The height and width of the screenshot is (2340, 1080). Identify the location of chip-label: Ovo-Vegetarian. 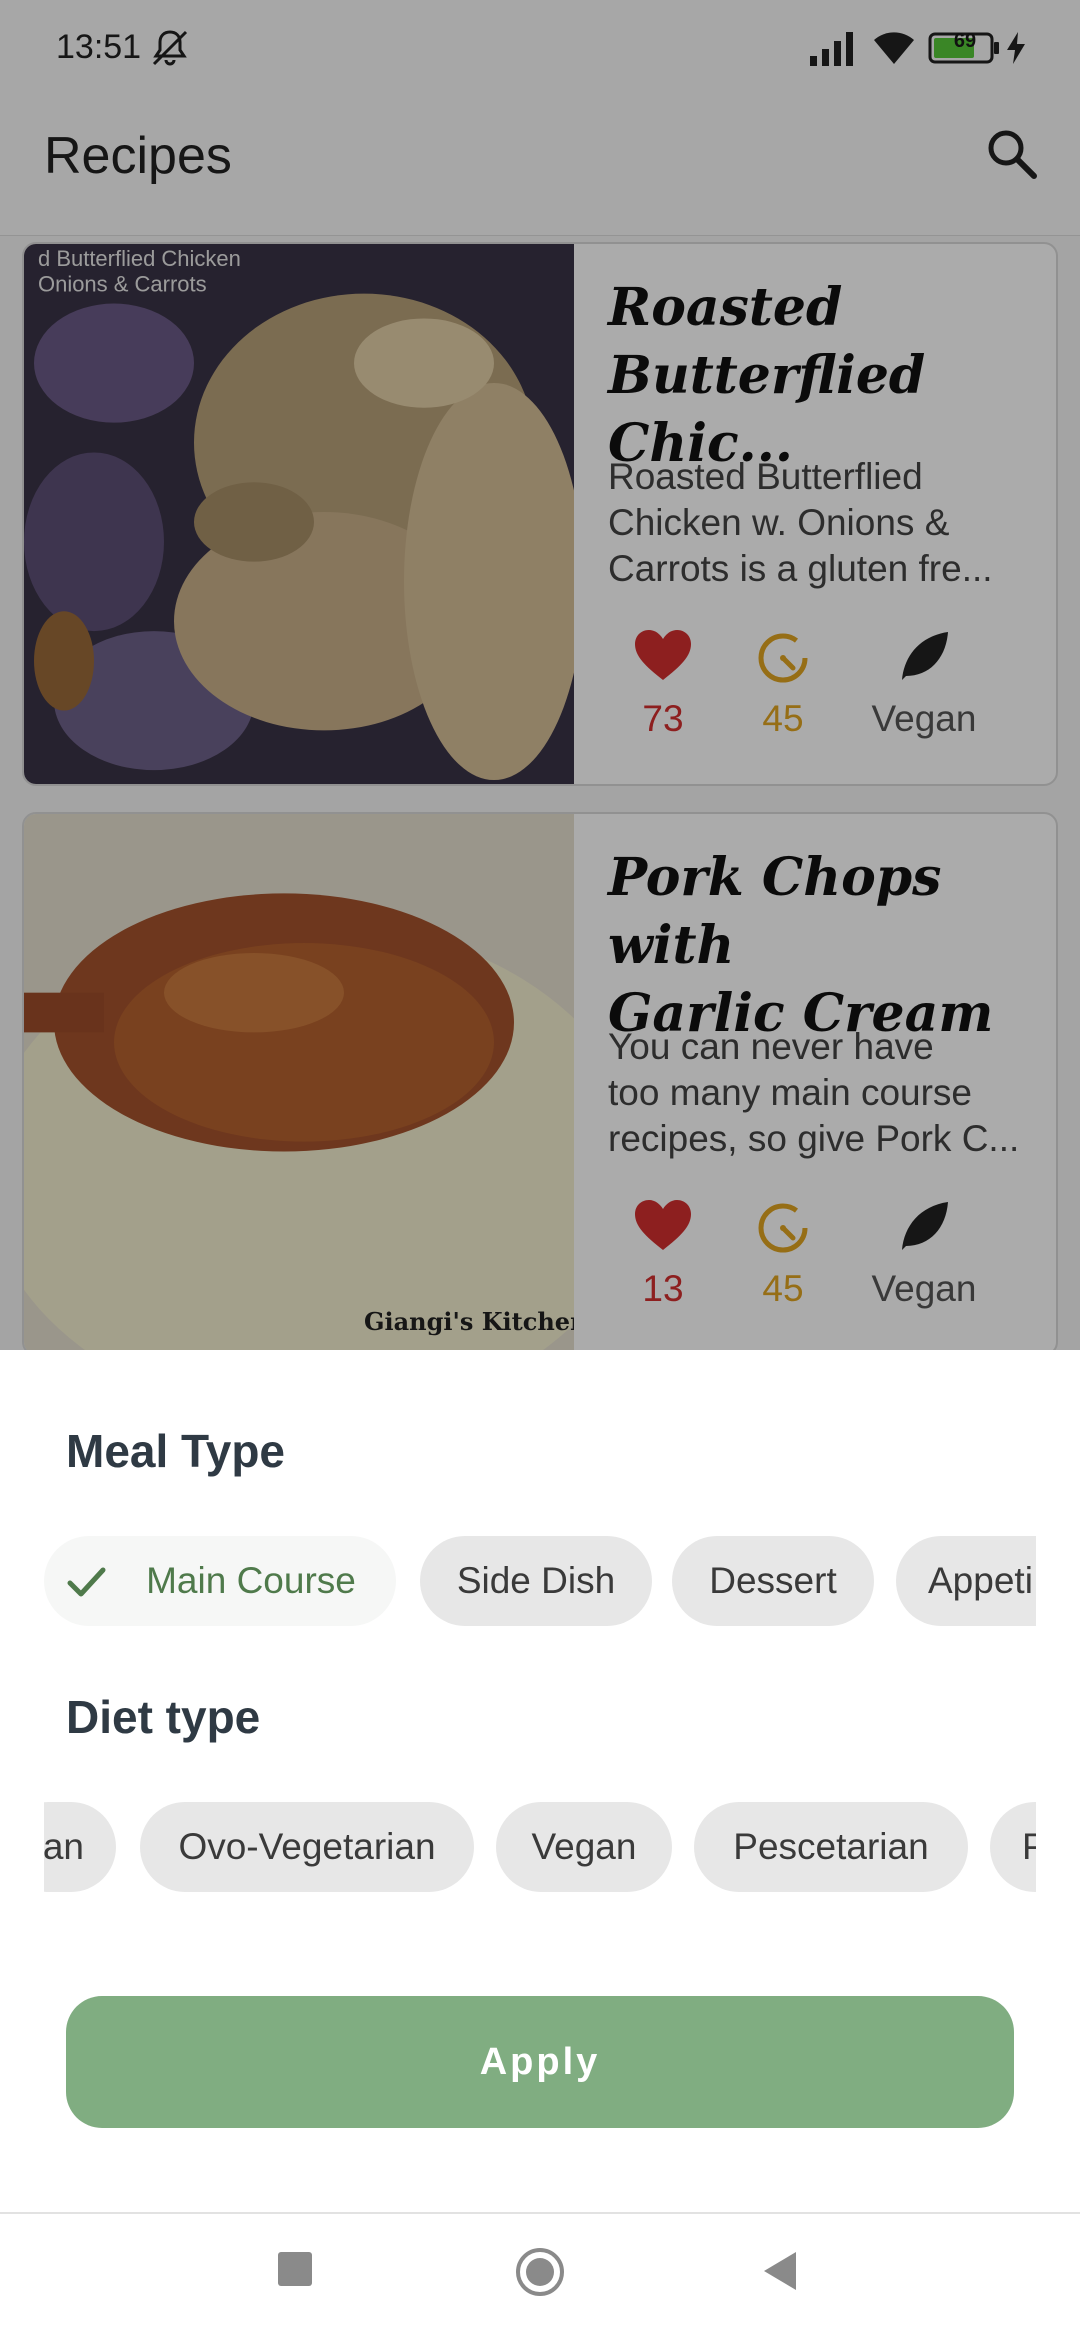
(307, 1846).